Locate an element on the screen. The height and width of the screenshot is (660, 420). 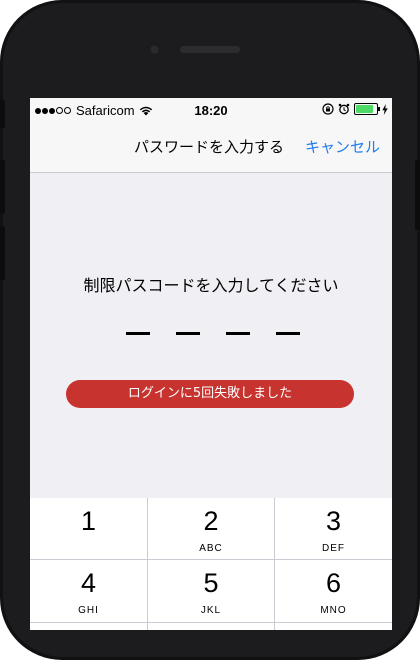
battery-icon is located at coordinates (367, 109).